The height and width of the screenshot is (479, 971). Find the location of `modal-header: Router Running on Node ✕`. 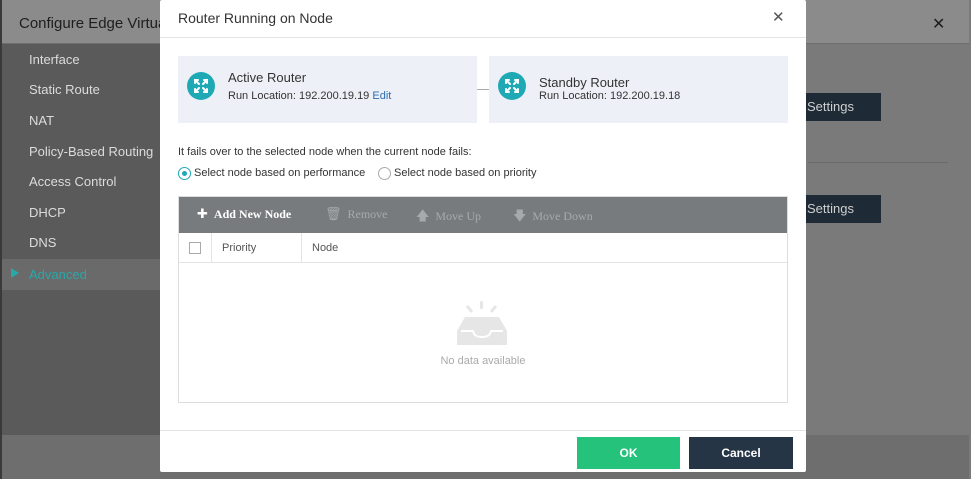

modal-header: Router Running on Node ✕ is located at coordinates (483, 19).